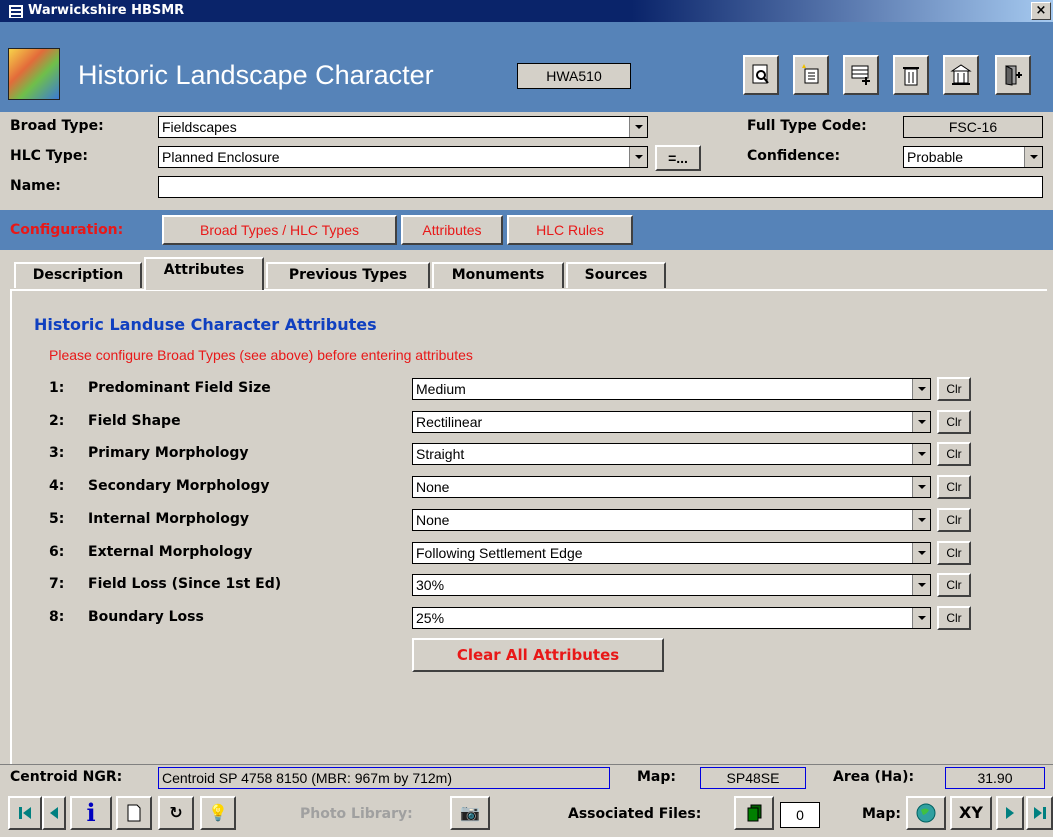  What do you see at coordinates (185, 584) in the screenshot?
I see `attribute-label: Field Loss (Since 1st Ed)` at bounding box center [185, 584].